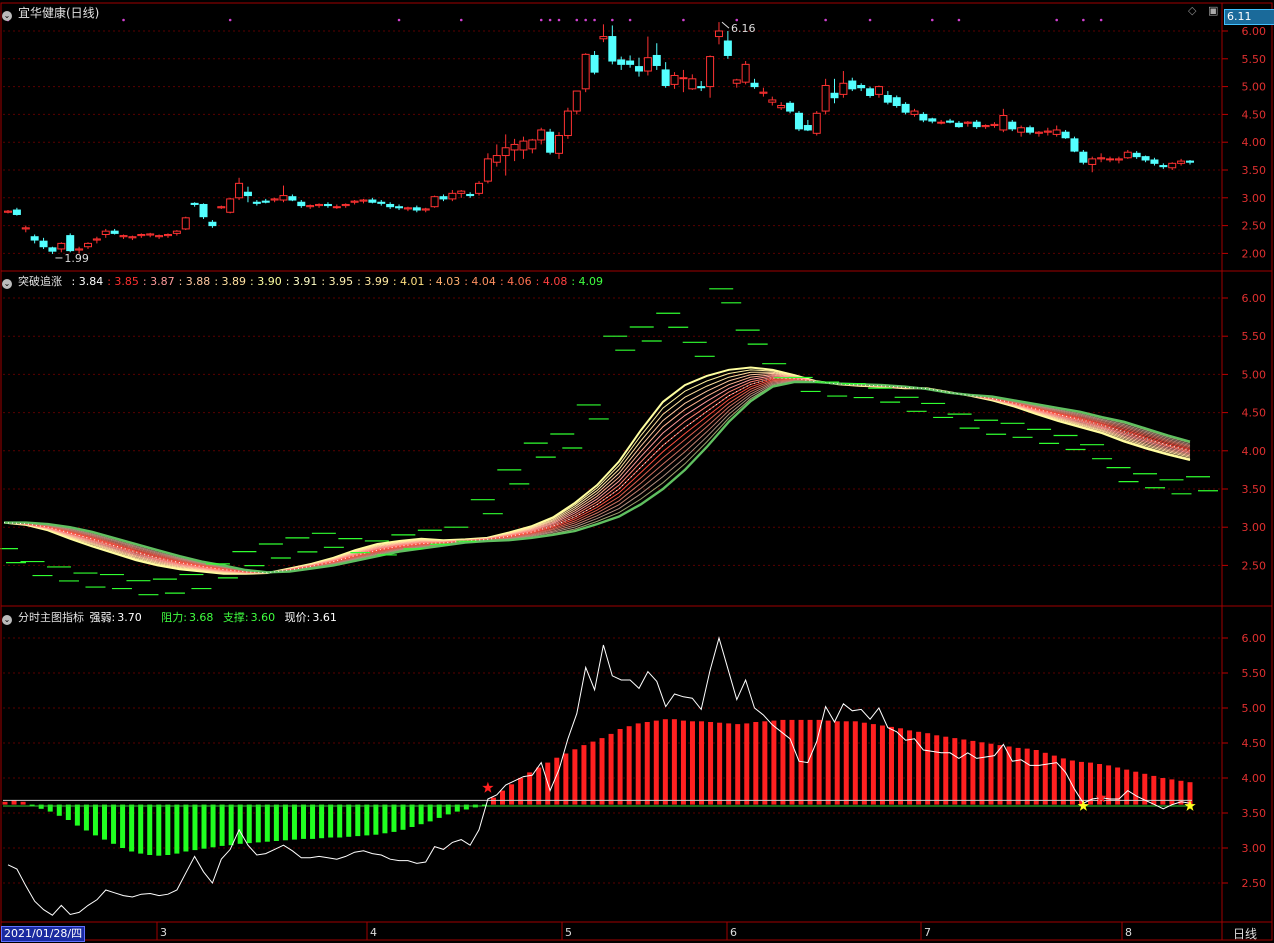 This screenshot has width=1274, height=943. What do you see at coordinates (568, 932) in the screenshot?
I see `month-label: 5` at bounding box center [568, 932].